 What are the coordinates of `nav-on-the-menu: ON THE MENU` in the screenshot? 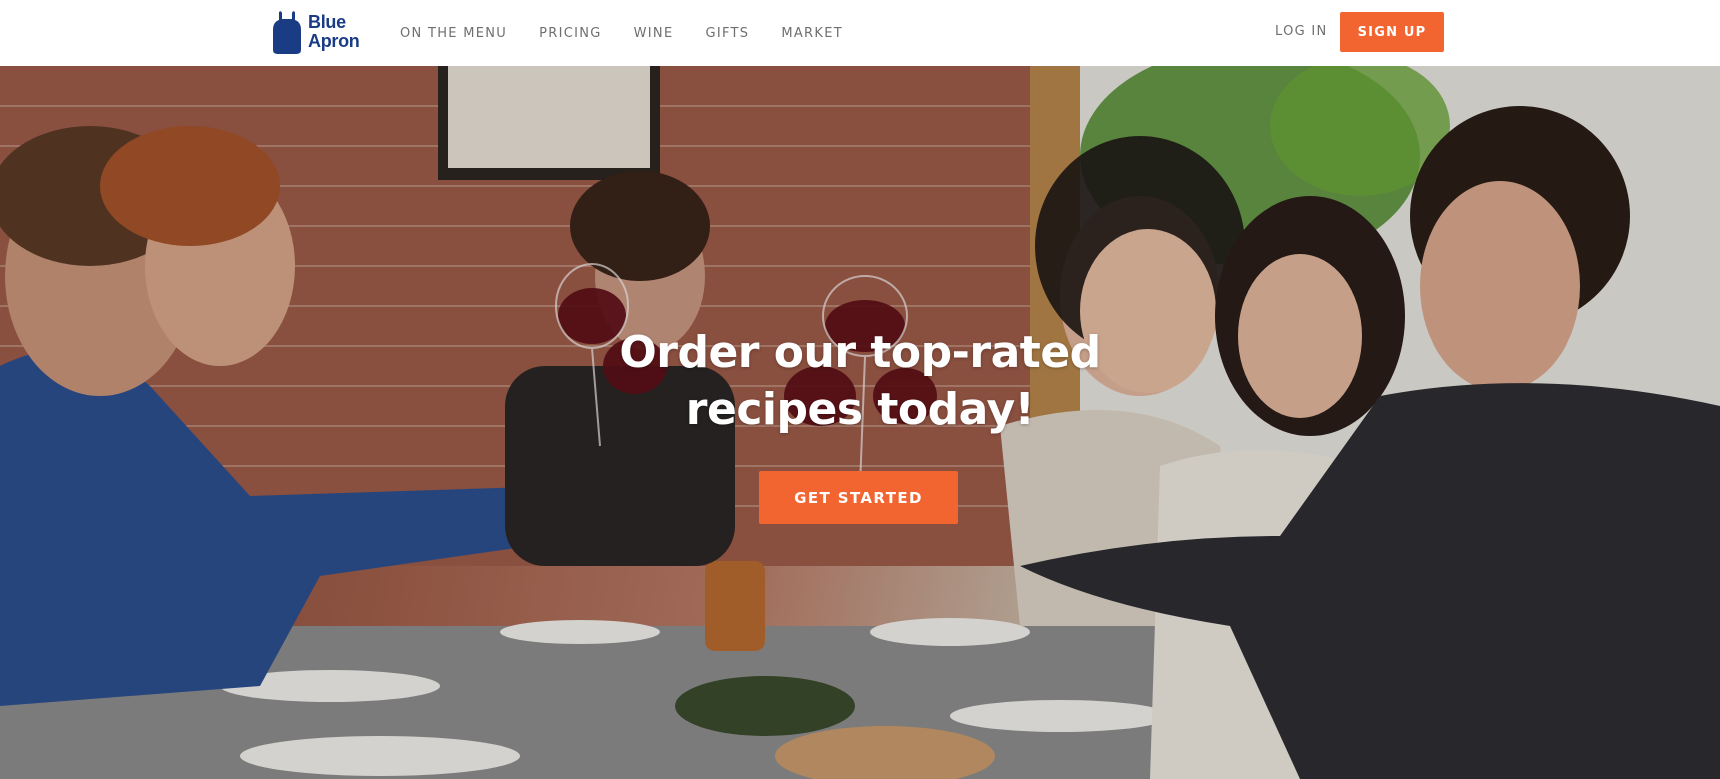 It's located at (453, 33).